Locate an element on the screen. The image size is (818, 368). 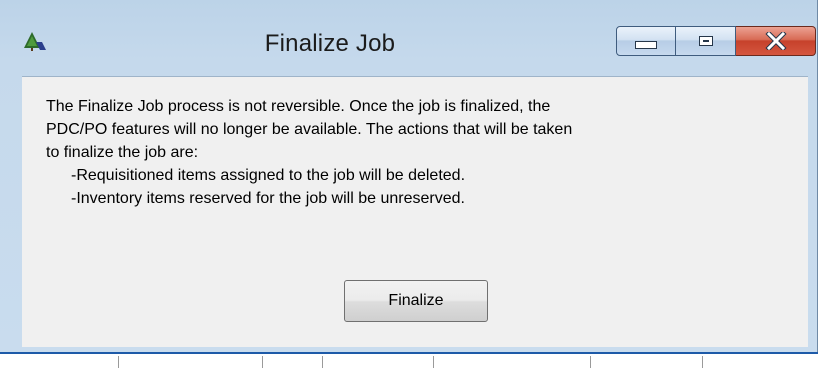
maximize-button is located at coordinates (706, 41).